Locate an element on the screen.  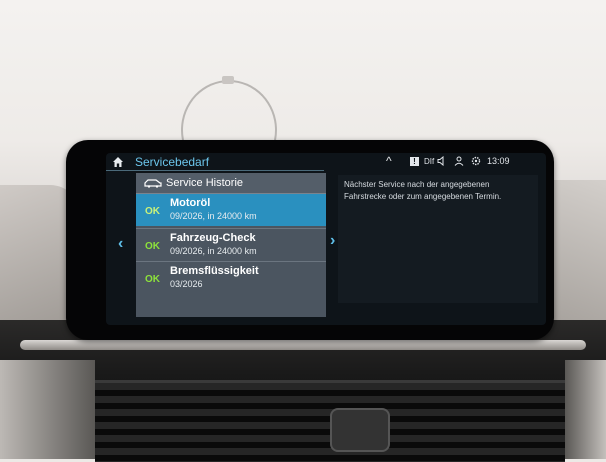
page-title: Servicebedarf is located at coordinates (172, 162).